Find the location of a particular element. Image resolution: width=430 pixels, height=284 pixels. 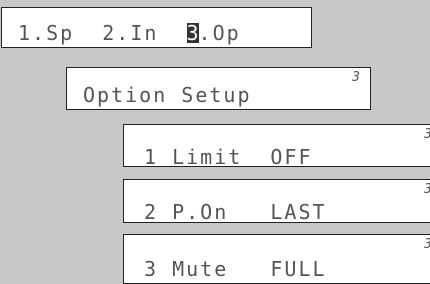

option-row-power-on: 3 2 P.On LAST is located at coordinates (276, 201).